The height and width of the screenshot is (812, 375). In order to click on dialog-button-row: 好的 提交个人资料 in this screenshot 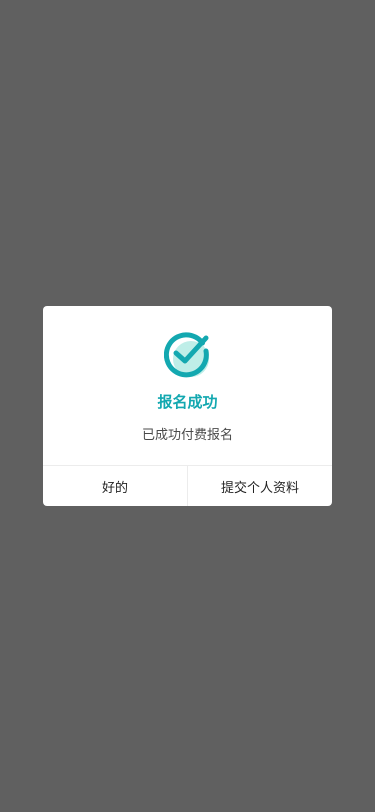, I will do `click(187, 485)`.